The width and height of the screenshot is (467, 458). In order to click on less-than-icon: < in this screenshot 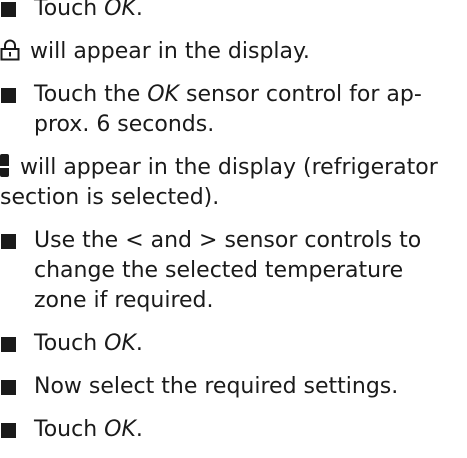, I will do `click(134, 240)`.